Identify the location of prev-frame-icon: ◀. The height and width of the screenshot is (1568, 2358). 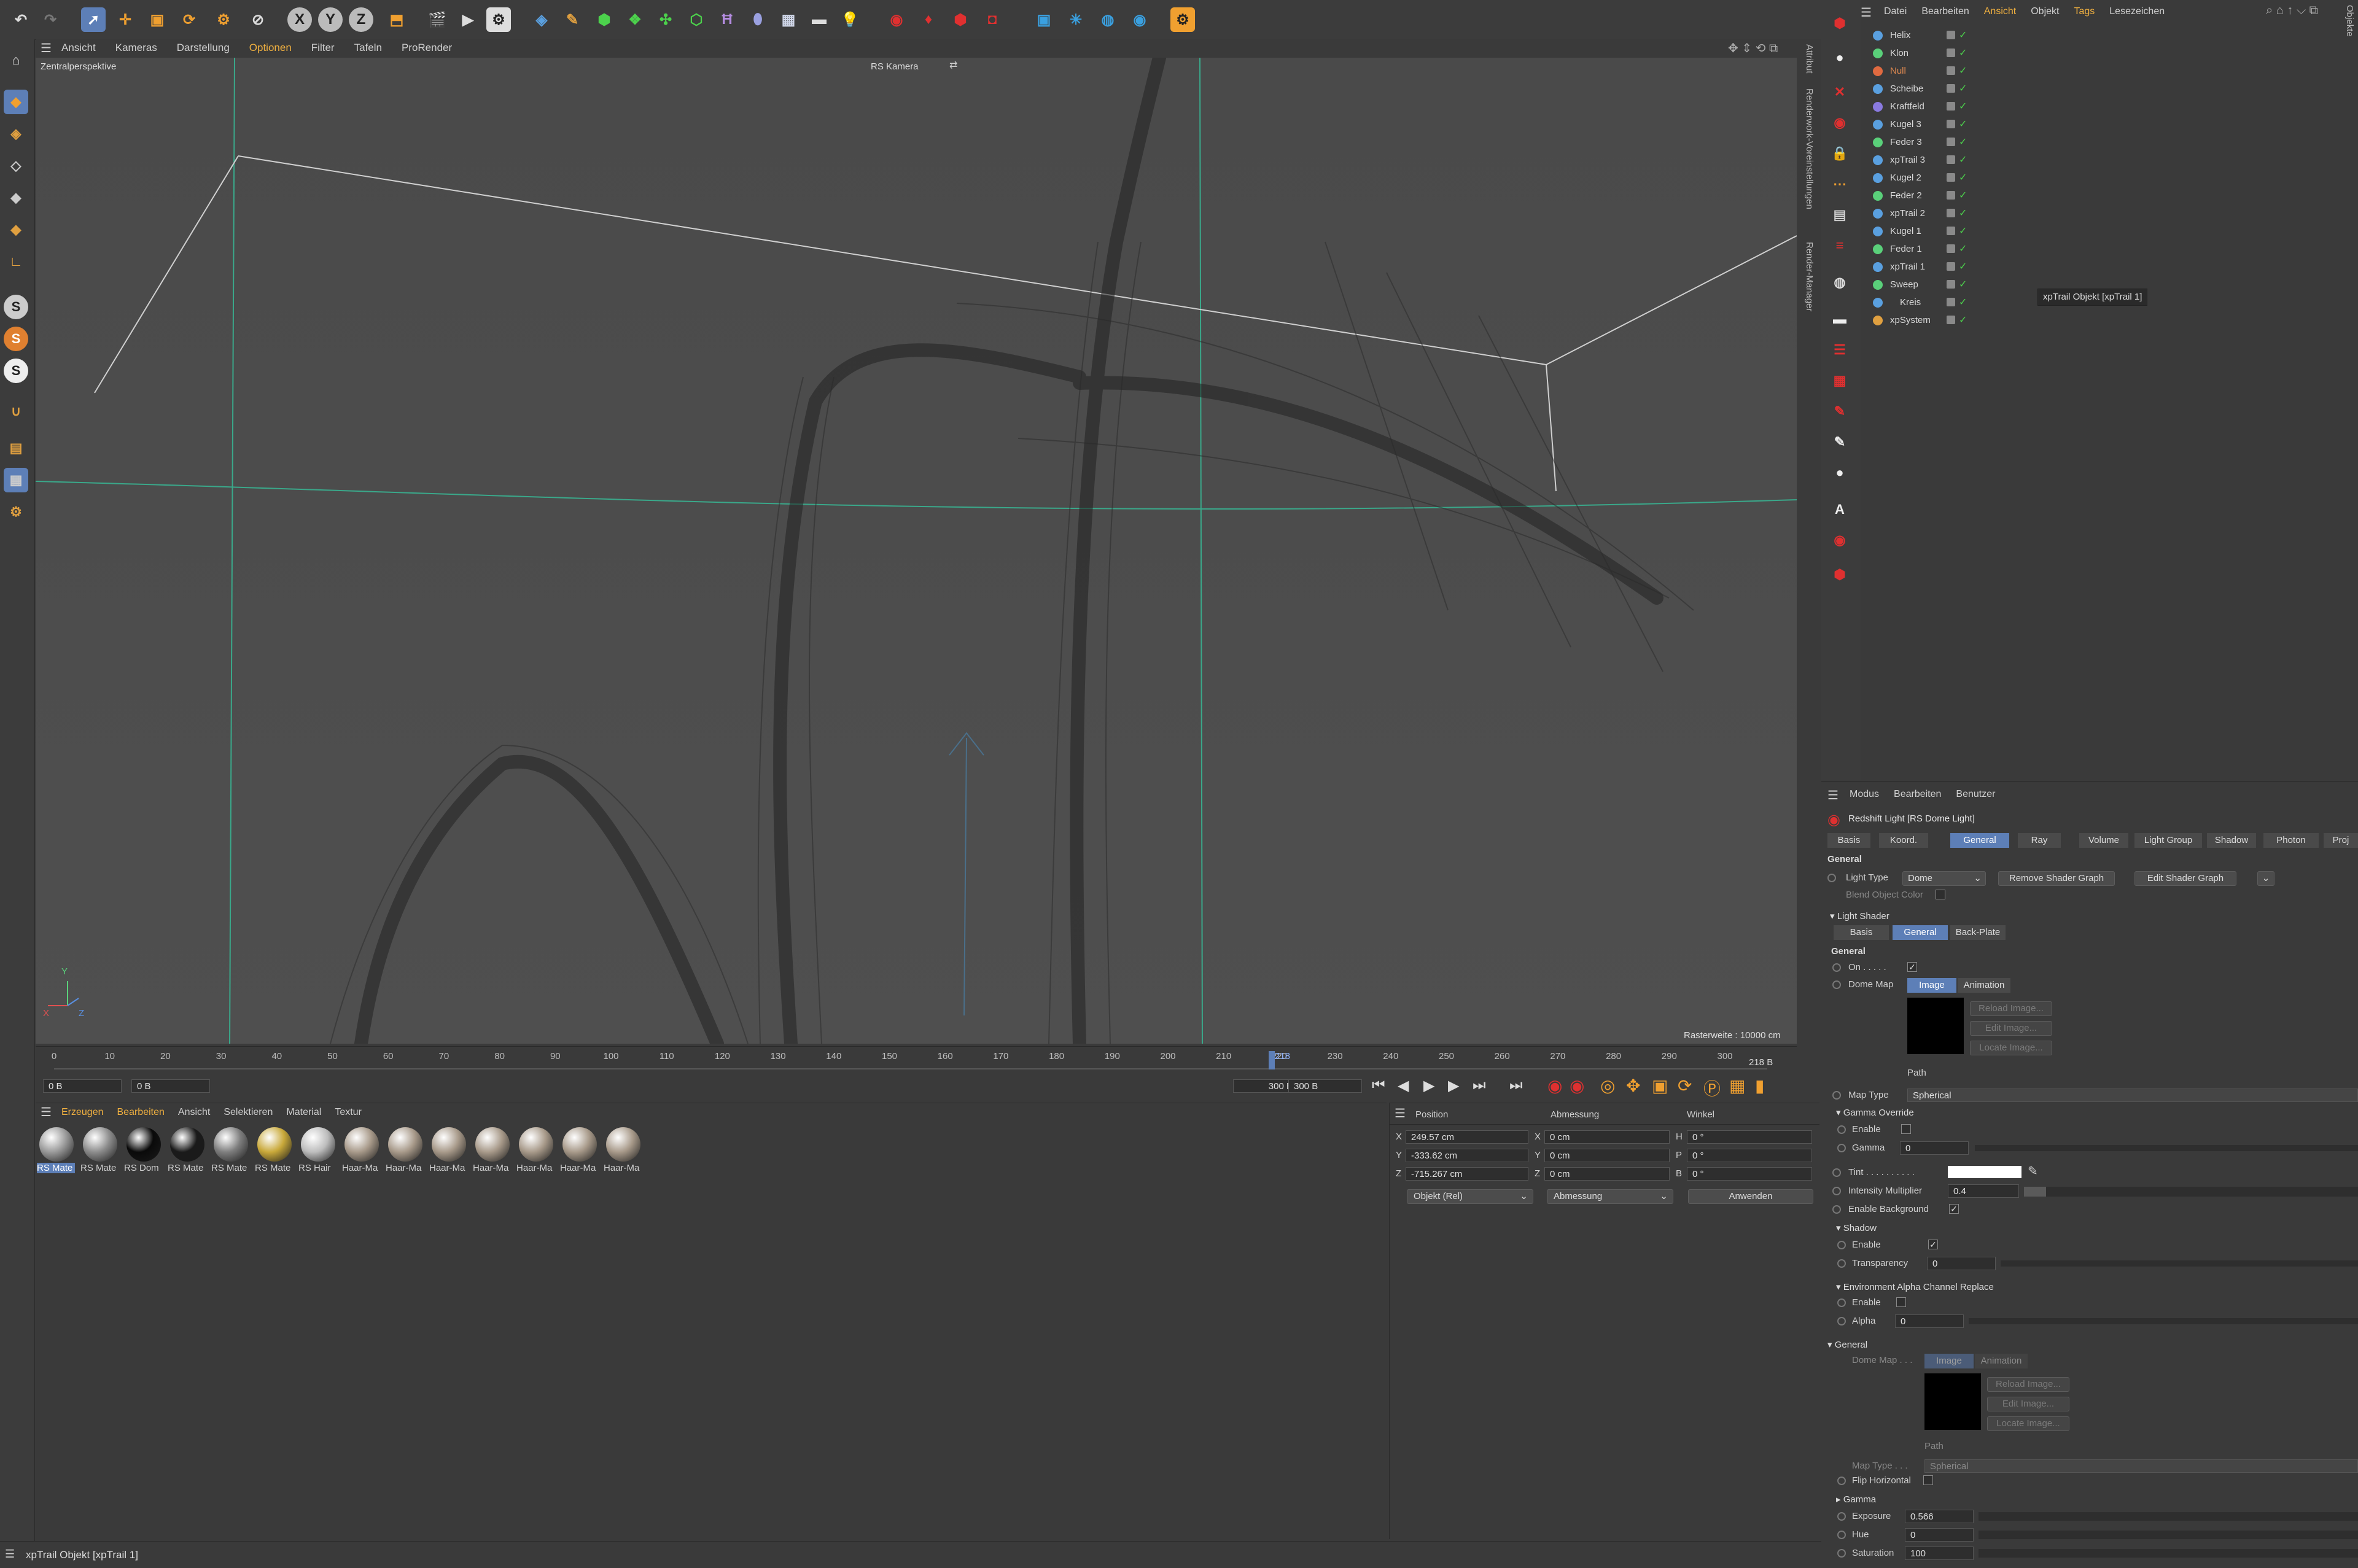
(1403, 1086).